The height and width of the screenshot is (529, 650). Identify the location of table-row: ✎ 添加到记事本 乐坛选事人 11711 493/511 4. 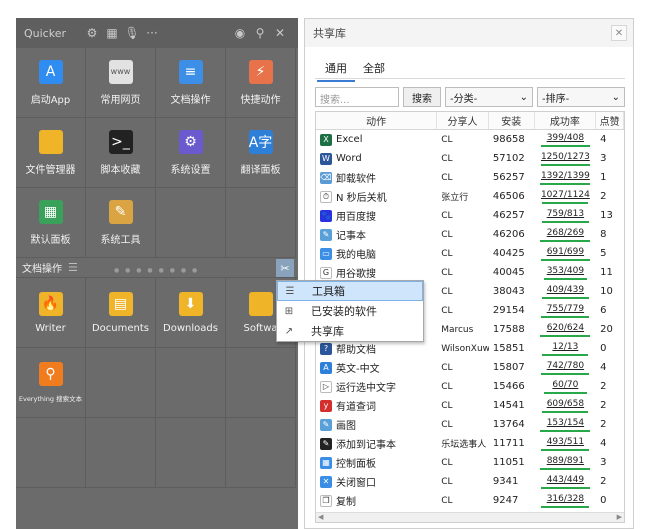
(470, 443).